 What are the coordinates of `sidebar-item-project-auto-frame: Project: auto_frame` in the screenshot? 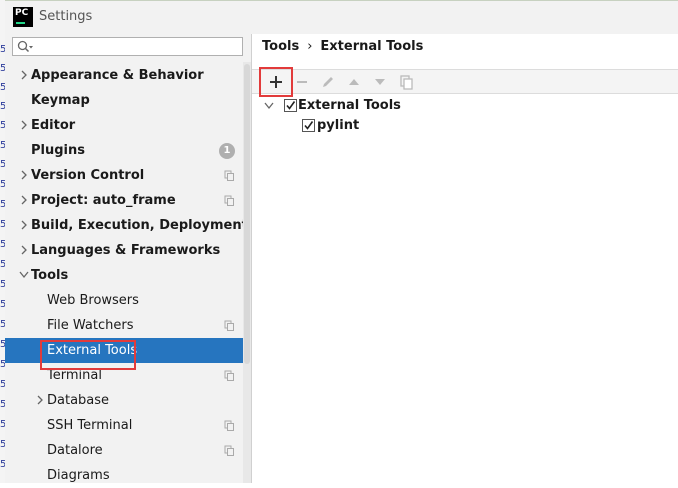 It's located at (128, 200).